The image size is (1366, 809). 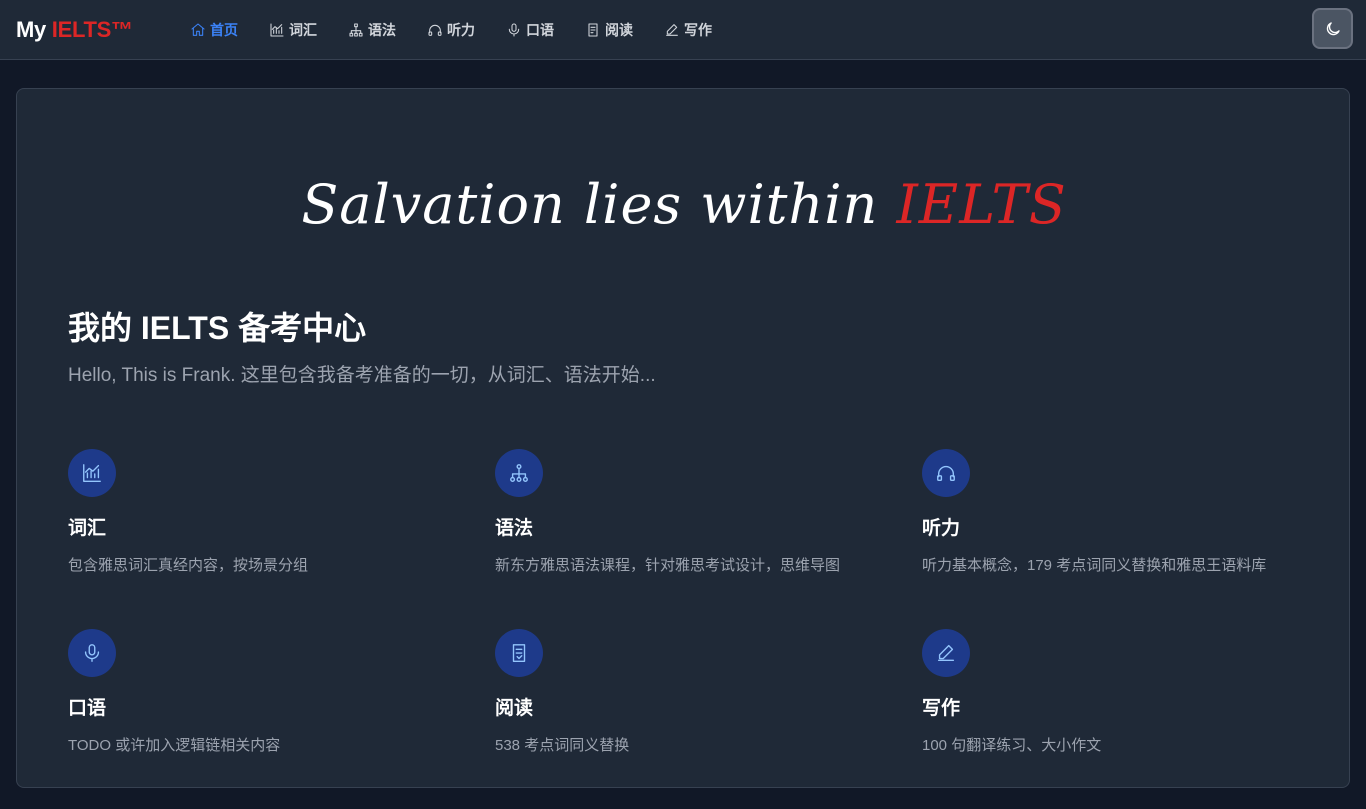 I want to click on hero-text: Salvation lies within, so click(x=599, y=204).